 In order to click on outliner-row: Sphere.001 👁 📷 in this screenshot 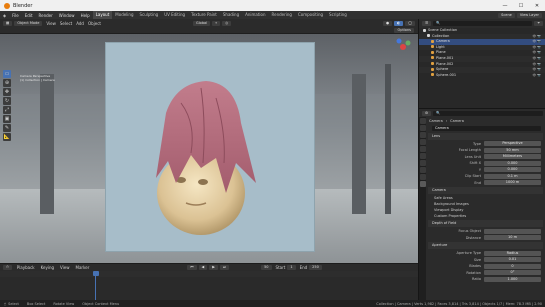, I will do `click(482, 76)`.